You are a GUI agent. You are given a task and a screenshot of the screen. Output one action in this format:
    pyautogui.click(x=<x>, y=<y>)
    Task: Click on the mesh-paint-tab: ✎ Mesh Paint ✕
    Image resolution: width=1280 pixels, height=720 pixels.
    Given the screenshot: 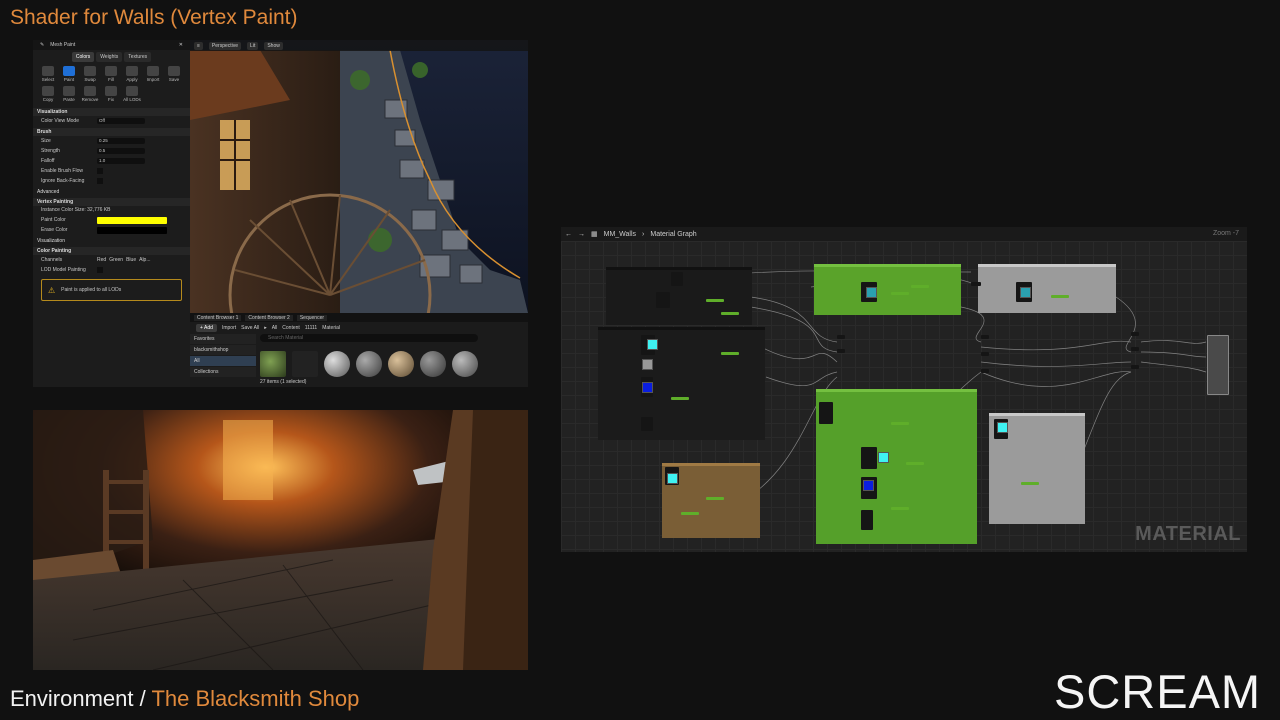 What is the action you would take?
    pyautogui.click(x=111, y=45)
    